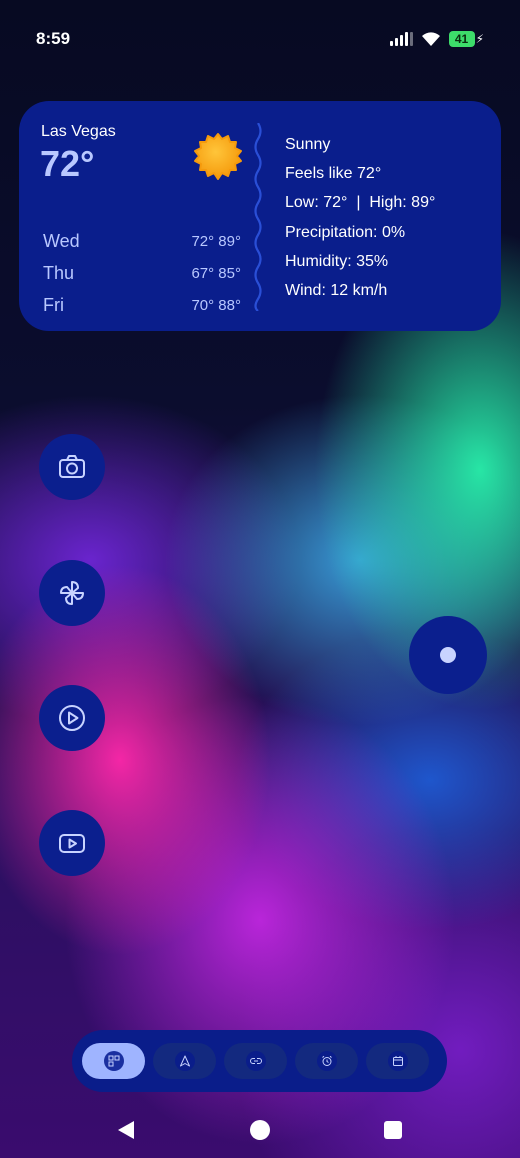 The width and height of the screenshot is (520, 1158). What do you see at coordinates (461, 39) in the screenshot?
I see `battery-level: 41` at bounding box center [461, 39].